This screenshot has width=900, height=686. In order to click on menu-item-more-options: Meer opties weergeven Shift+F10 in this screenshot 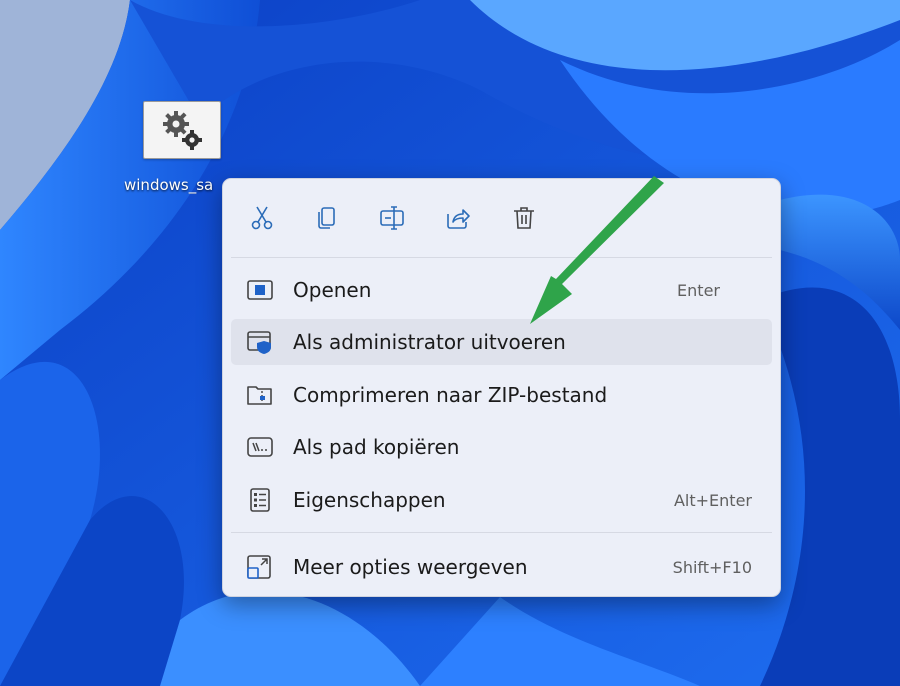, I will do `click(501, 567)`.